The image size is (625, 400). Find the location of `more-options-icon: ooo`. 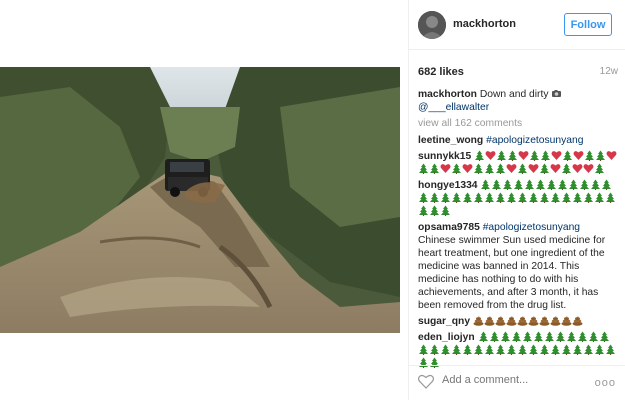

more-options-icon: ooo is located at coordinates (605, 383).